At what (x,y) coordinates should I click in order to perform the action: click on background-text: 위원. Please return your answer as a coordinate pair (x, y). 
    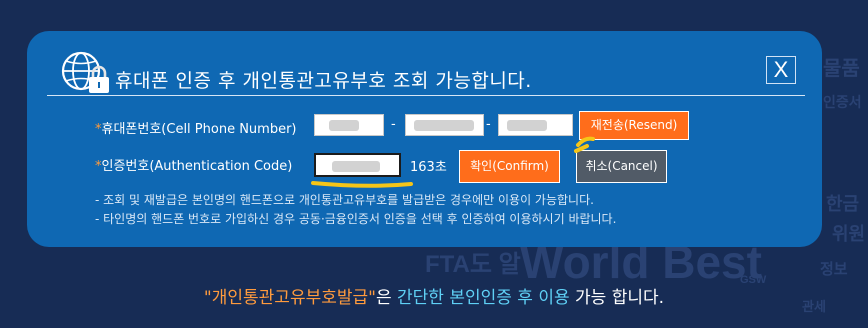
    Looking at the image, I should click on (849, 234).